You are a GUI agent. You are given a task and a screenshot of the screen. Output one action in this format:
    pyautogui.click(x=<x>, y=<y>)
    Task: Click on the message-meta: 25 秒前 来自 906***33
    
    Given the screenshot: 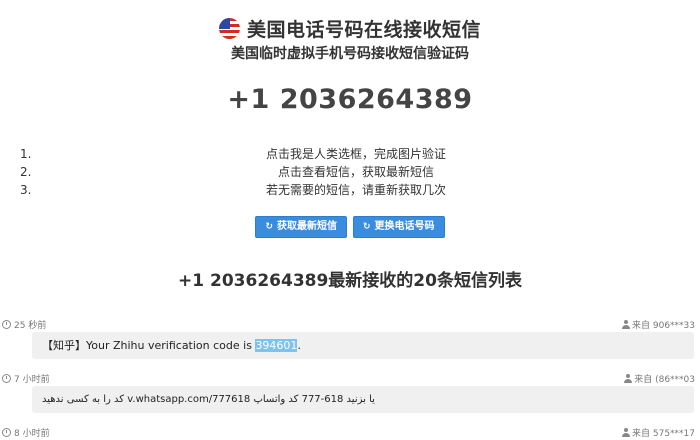 What is the action you would take?
    pyautogui.click(x=350, y=324)
    